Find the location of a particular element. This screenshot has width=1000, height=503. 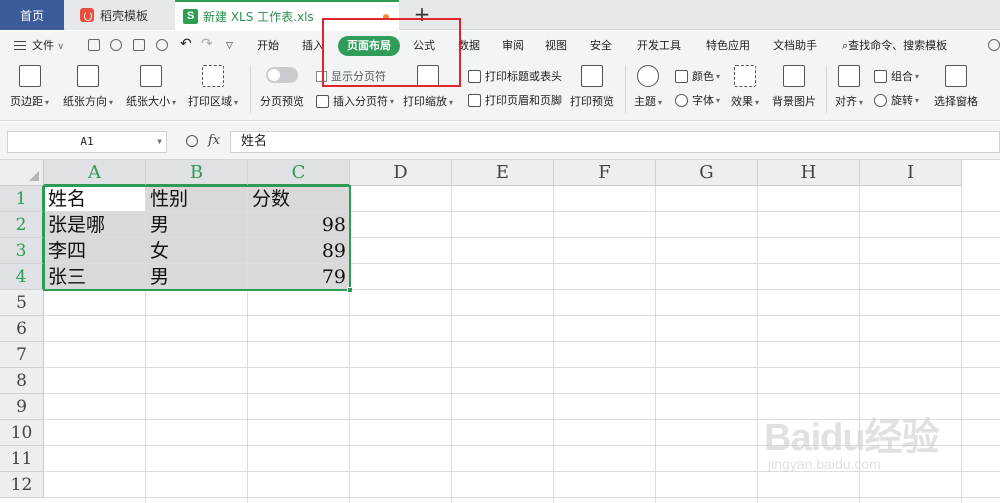

rotate-button: 旋转 ▾ is located at coordinates (896, 100).